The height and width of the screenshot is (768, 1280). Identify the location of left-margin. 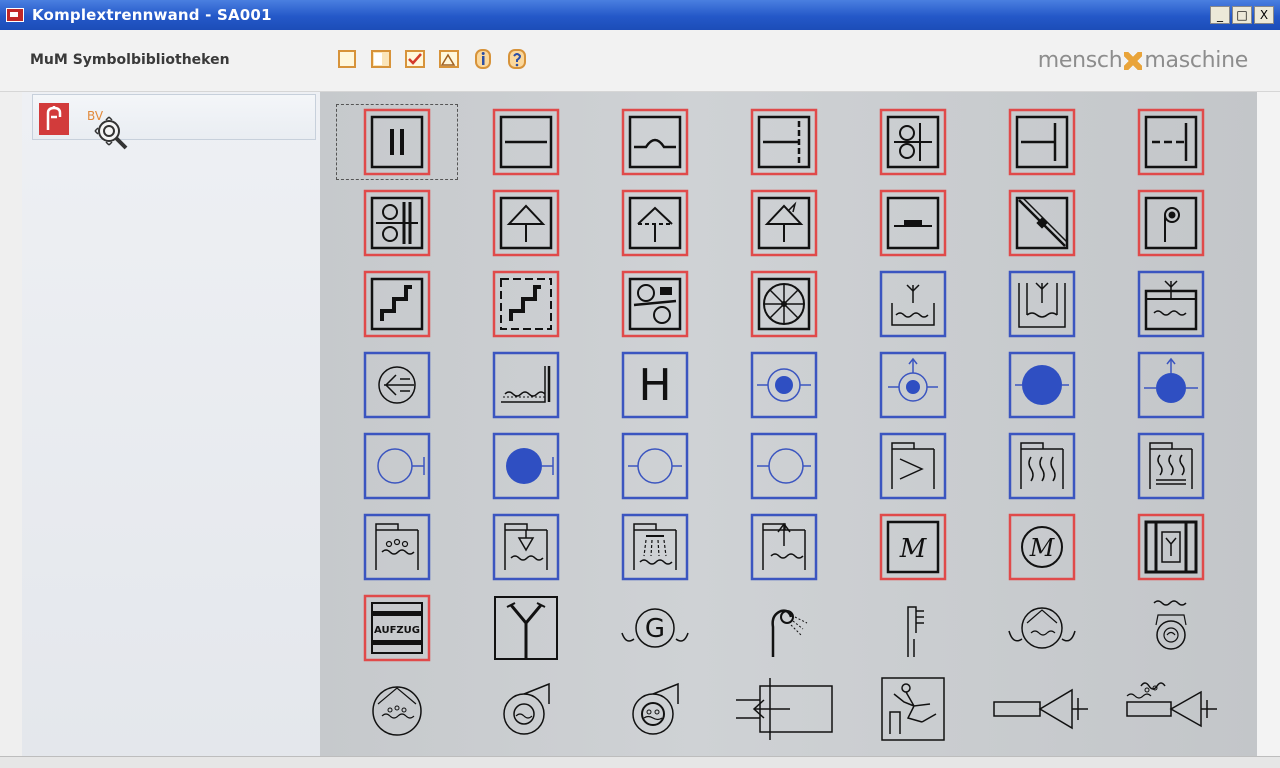
(11, 424).